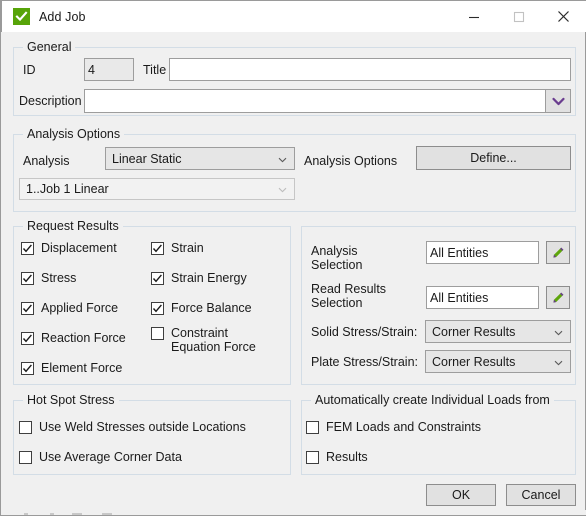 This screenshot has height=516, width=586. I want to click on checkbox-label: Applied Force, so click(80, 308).